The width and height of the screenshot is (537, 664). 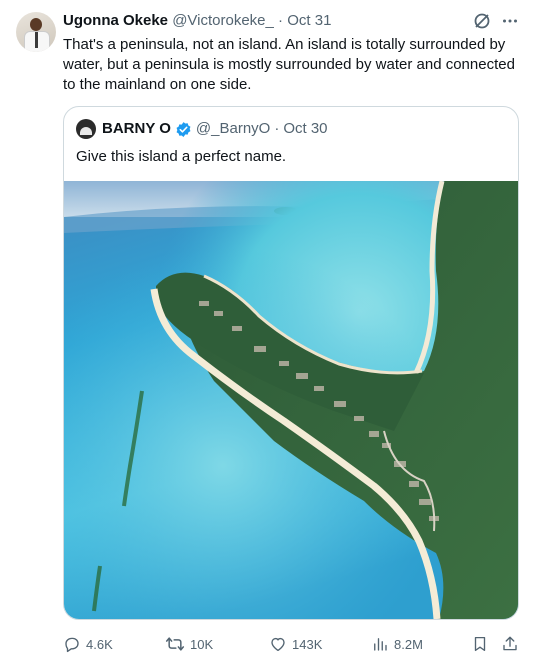 What do you see at coordinates (305, 128) in the screenshot?
I see `quoted-date: Oct 30` at bounding box center [305, 128].